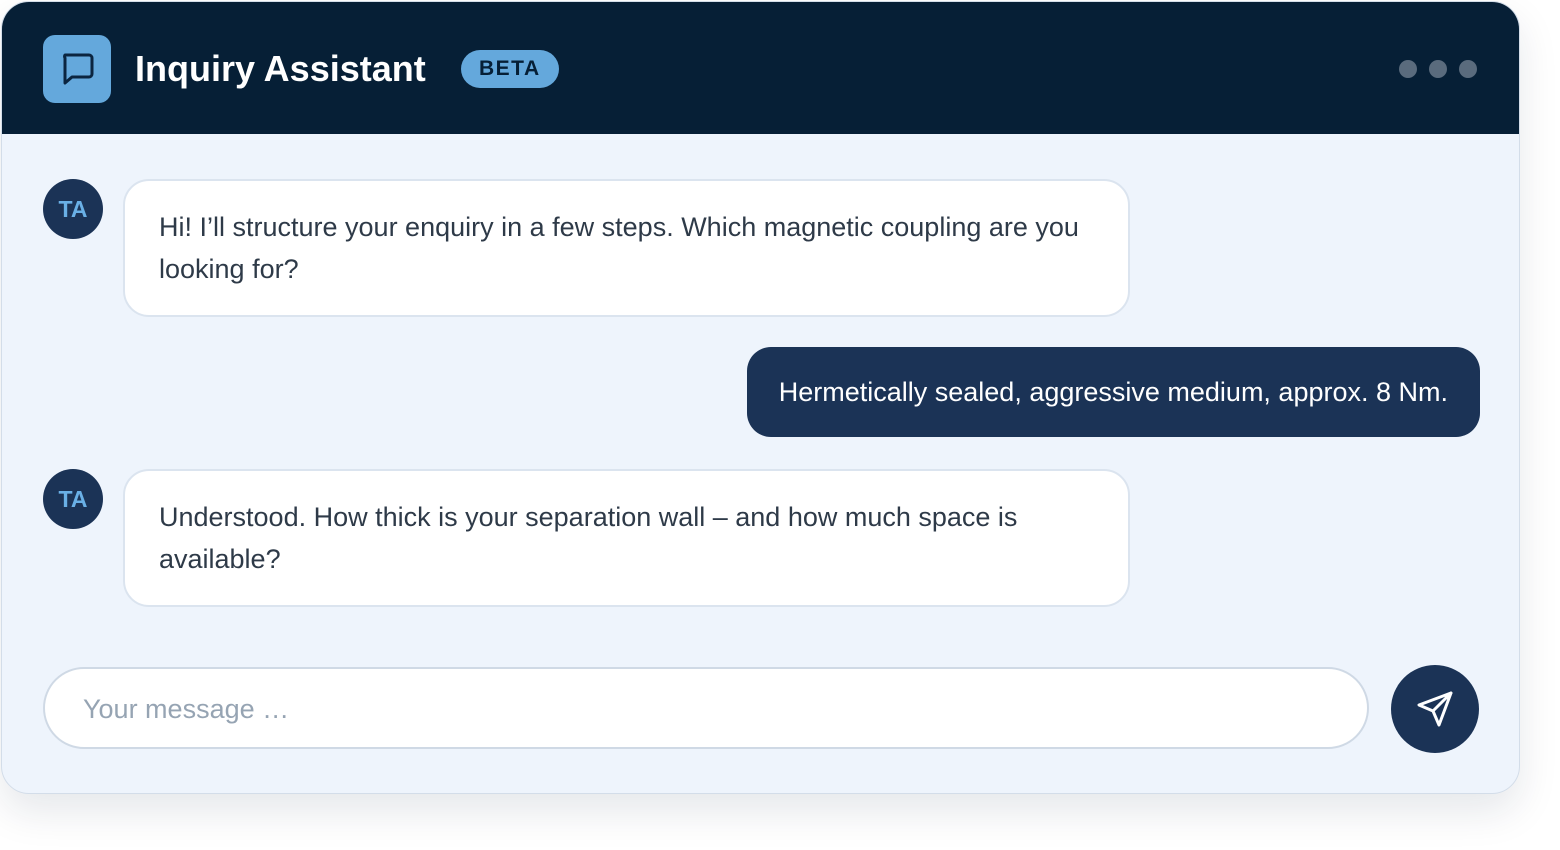  I want to click on message-input, so click(708, 709).